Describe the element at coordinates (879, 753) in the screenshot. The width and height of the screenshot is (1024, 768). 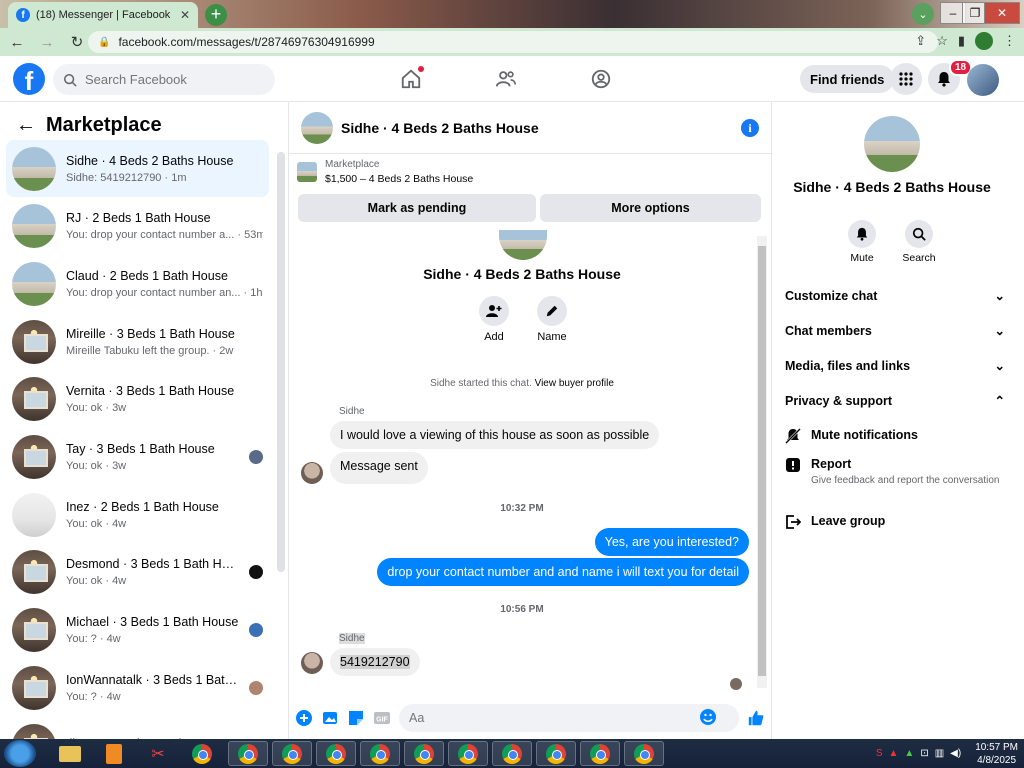
I see `tray-app-icon: S` at that location.